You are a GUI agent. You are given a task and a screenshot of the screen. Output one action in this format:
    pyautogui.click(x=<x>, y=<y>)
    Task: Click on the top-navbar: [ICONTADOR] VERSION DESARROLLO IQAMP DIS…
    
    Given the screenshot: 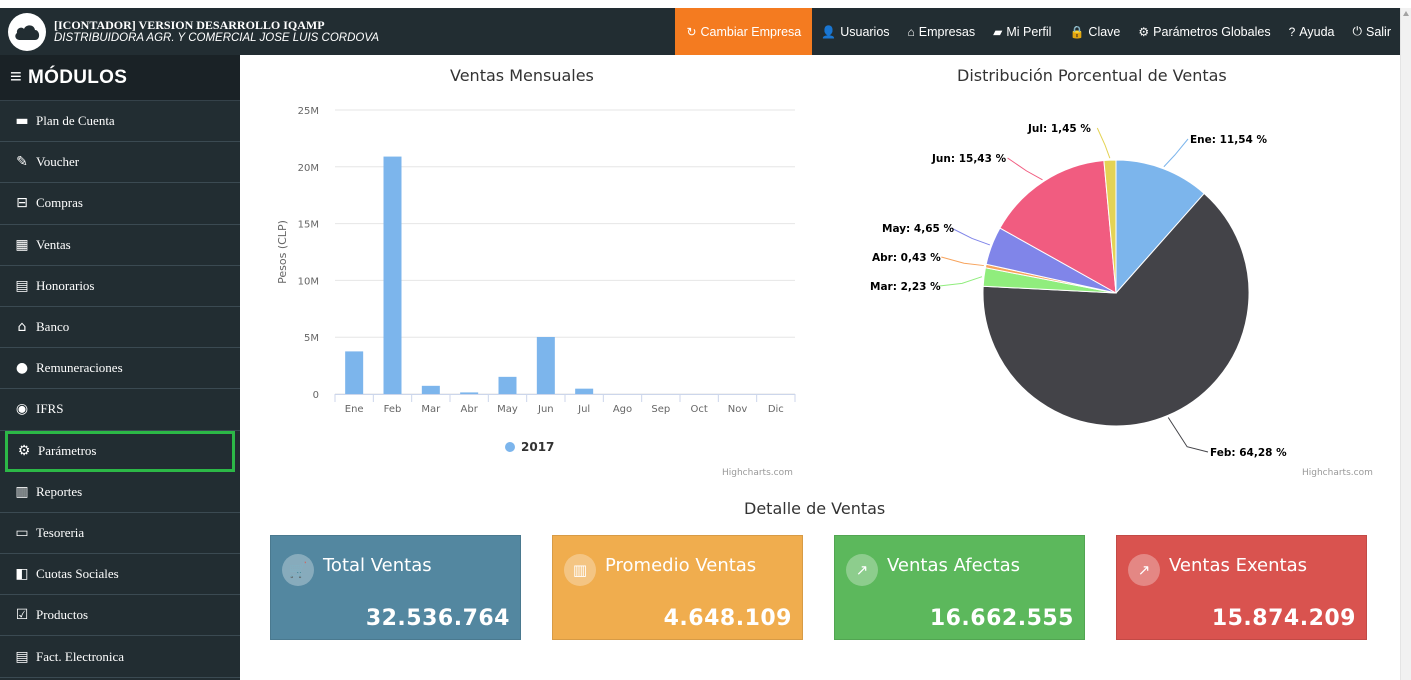 What is the action you would take?
    pyautogui.click(x=700, y=27)
    